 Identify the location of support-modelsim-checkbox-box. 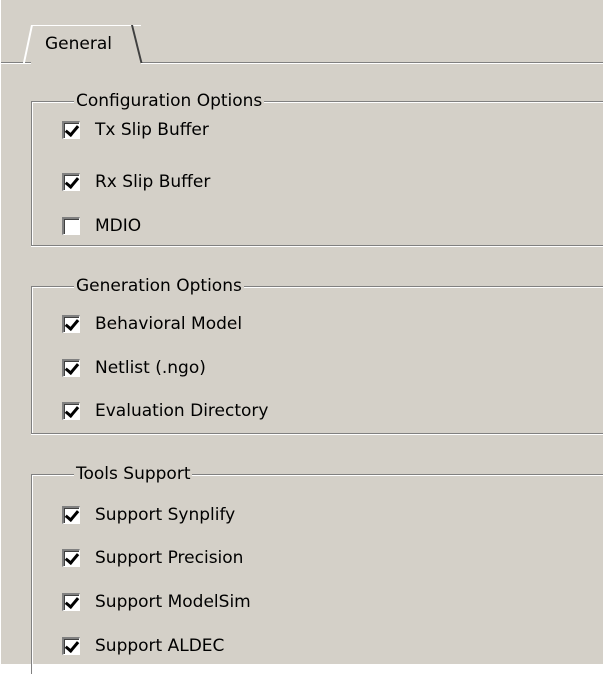
(71, 602).